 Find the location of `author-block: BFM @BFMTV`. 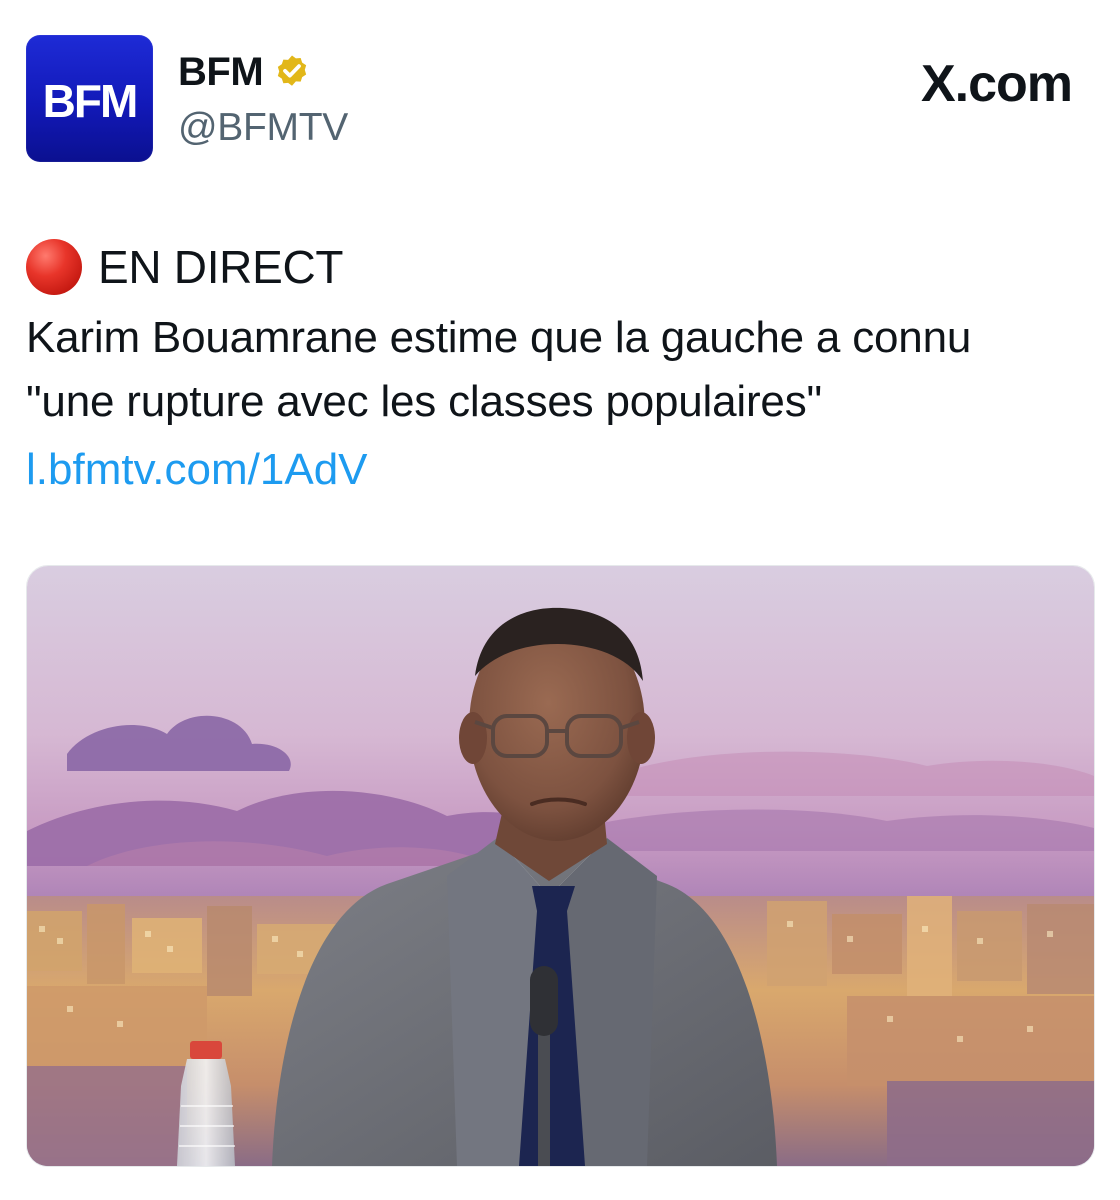

author-block: BFM @BFMTV is located at coordinates (263, 100).